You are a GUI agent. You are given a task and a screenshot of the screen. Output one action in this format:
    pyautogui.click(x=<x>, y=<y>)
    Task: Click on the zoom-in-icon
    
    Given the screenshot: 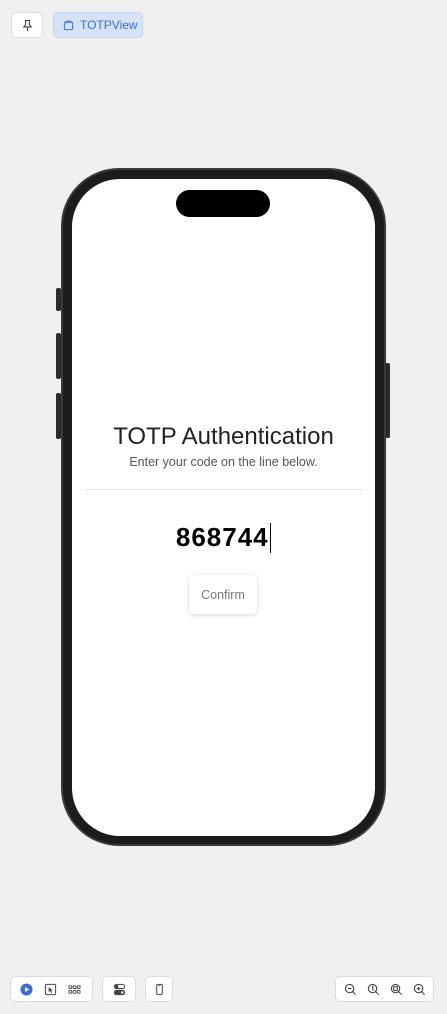 What is the action you would take?
    pyautogui.click(x=419, y=989)
    